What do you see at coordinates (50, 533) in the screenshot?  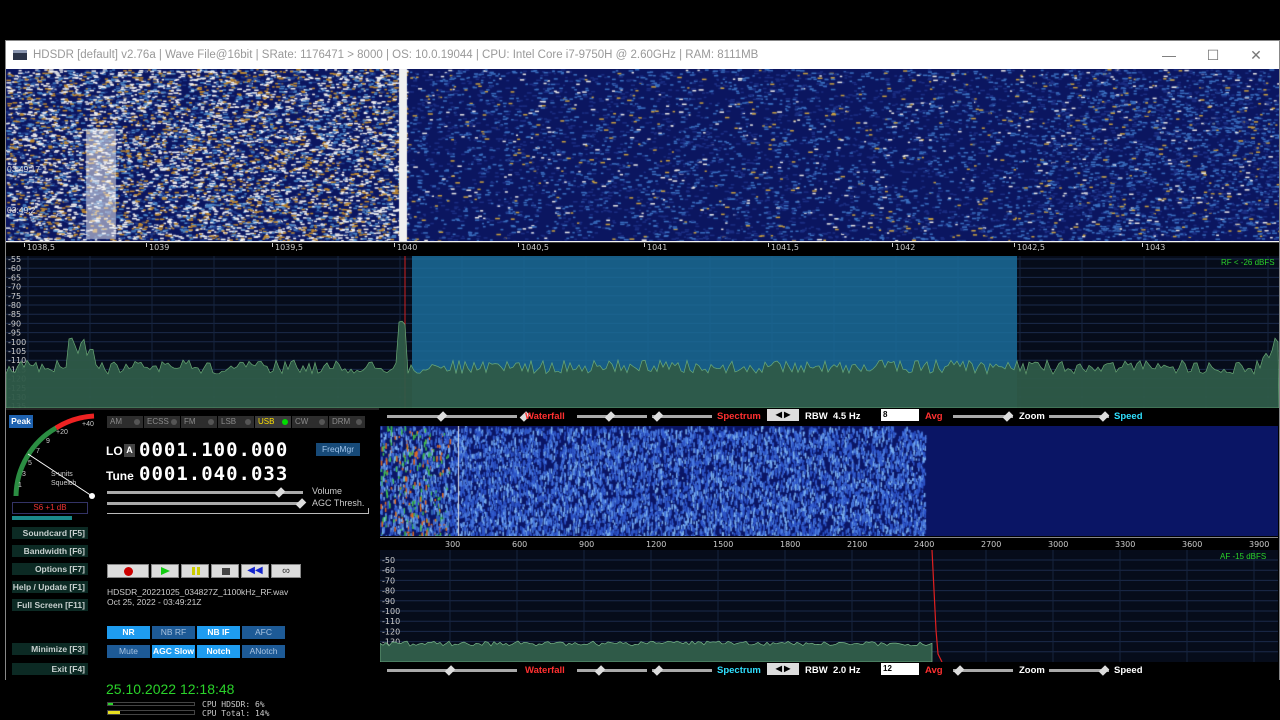 I see `soundcard-button: Soundcard [F5]` at bounding box center [50, 533].